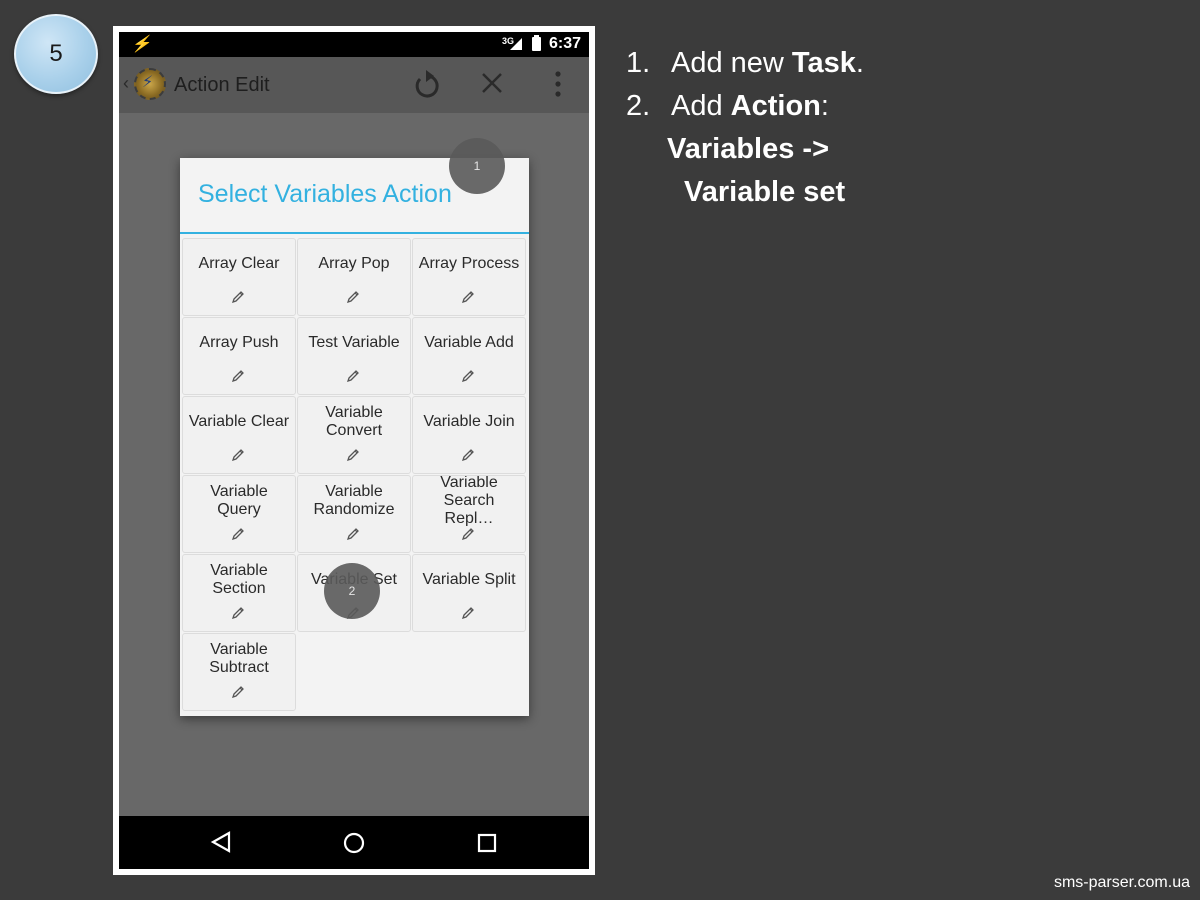 The width and height of the screenshot is (1200, 900). What do you see at coordinates (150, 84) in the screenshot?
I see `app-icon` at bounding box center [150, 84].